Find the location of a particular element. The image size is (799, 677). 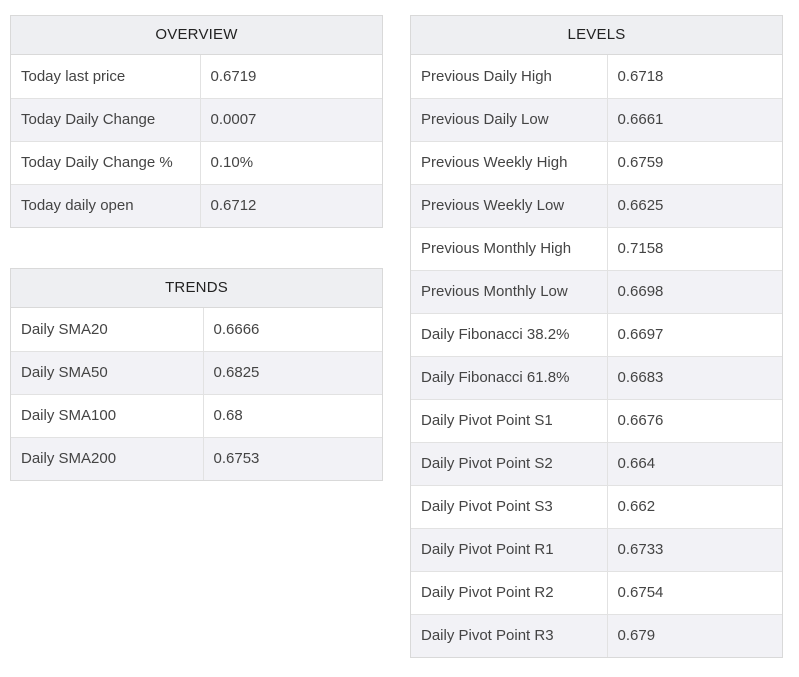

row-value: 0.6712 is located at coordinates (291, 205).